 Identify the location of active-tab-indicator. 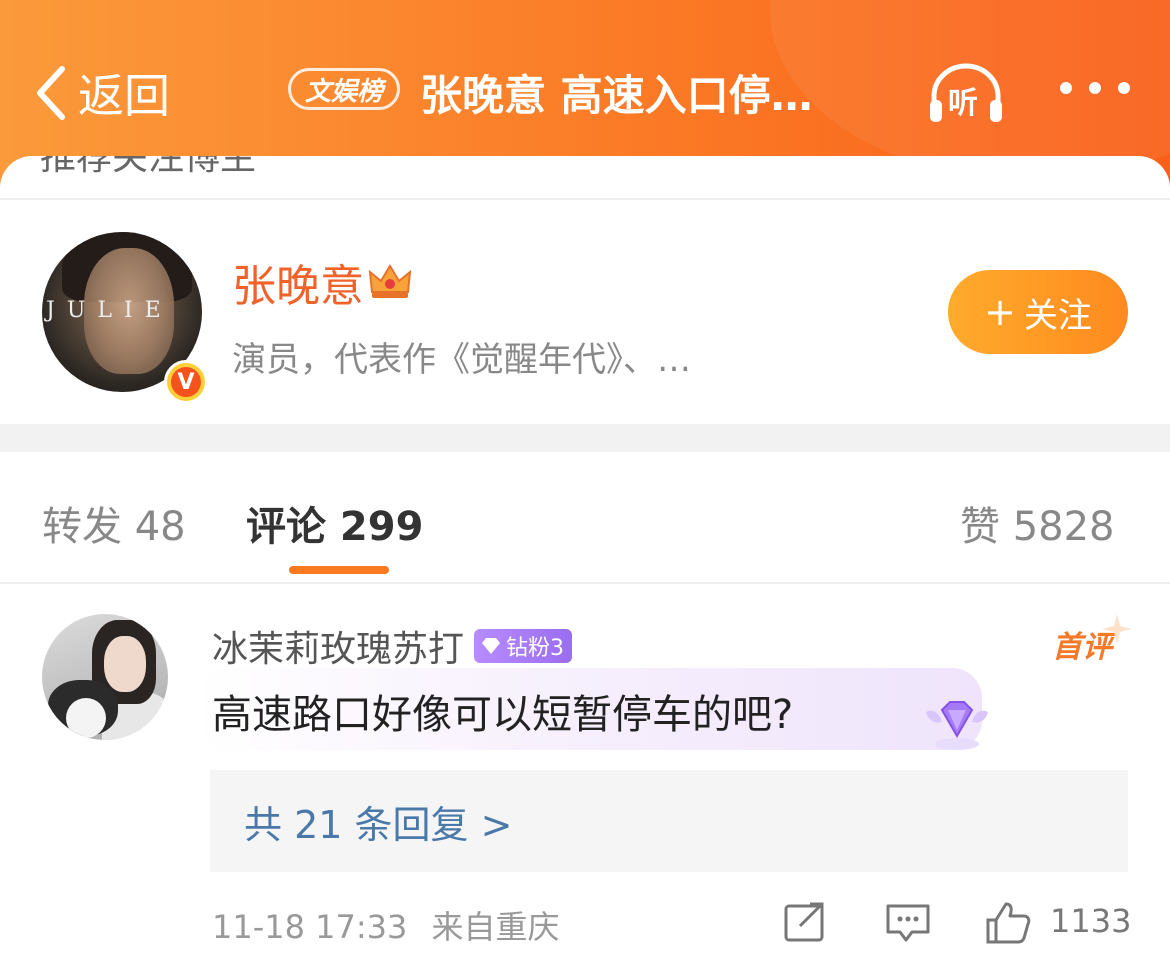
(339, 570).